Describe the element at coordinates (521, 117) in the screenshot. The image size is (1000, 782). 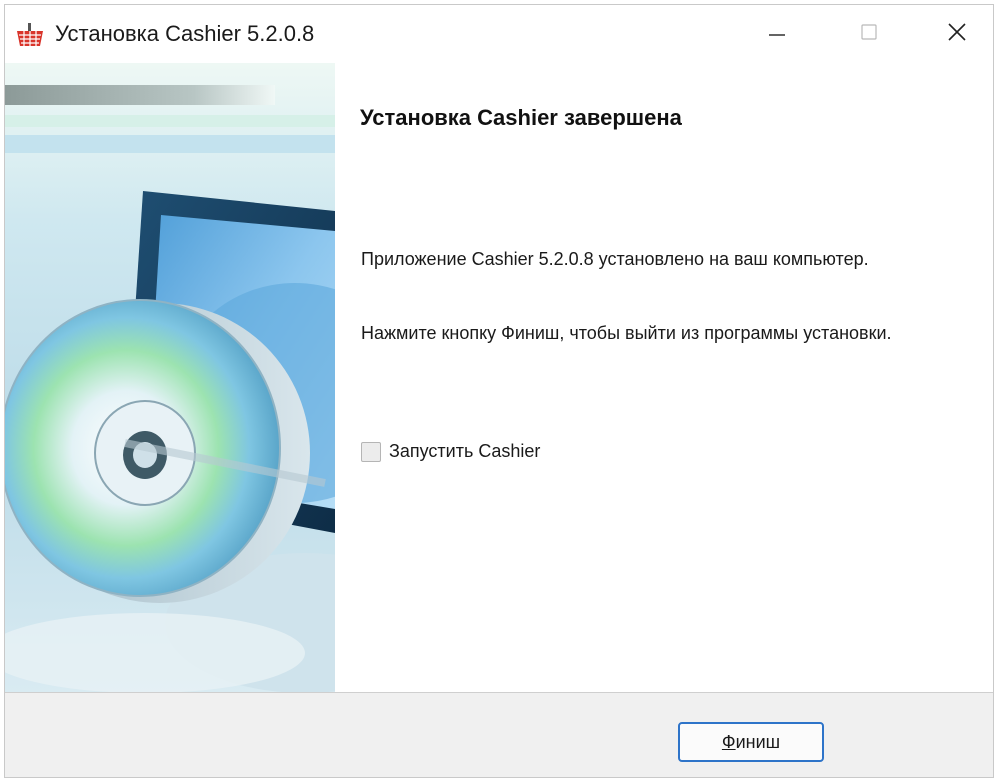
I see `page-title: Установка Cashier завершена` at that location.